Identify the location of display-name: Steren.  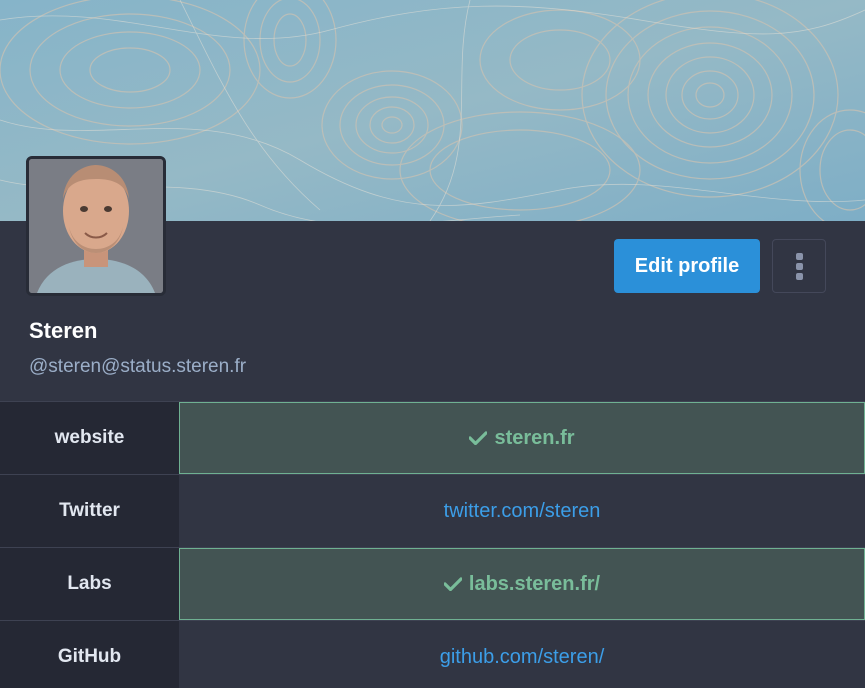
(63, 330).